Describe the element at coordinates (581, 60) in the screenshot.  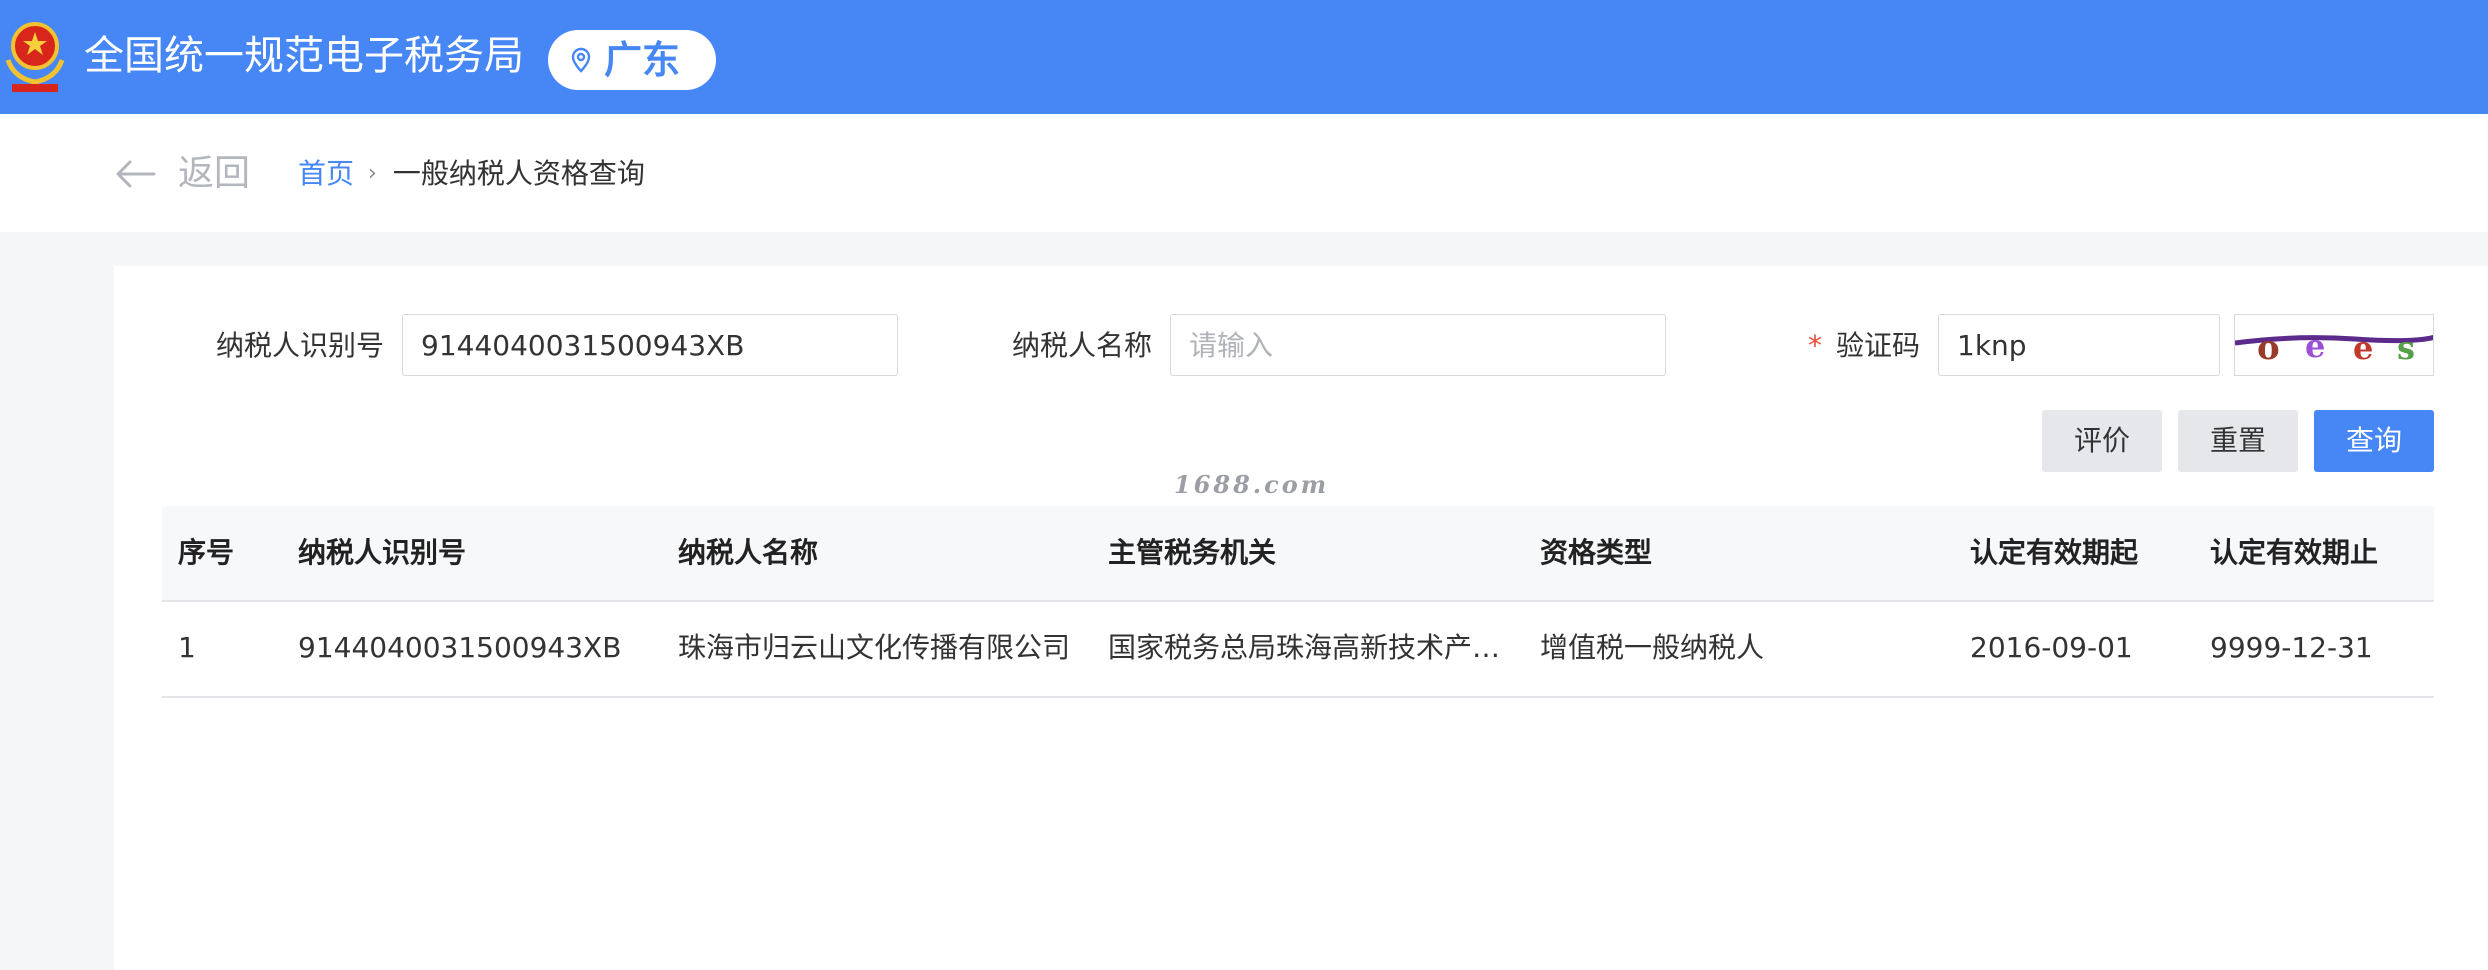
I see `location-pin-icon` at that location.